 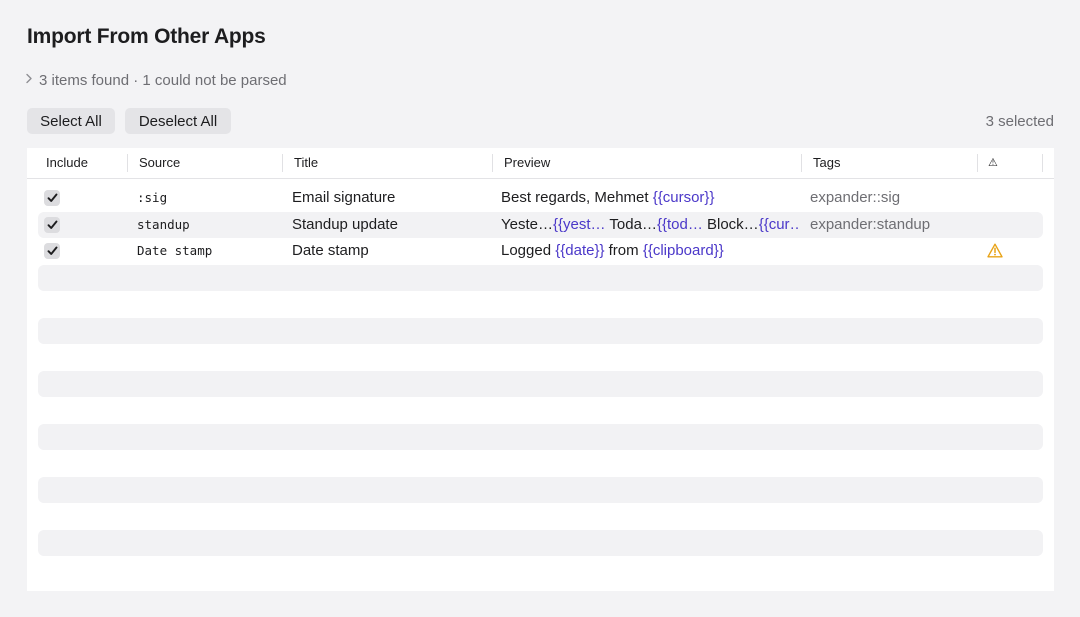 I want to click on source-cell: standup, so click(x=163, y=224).